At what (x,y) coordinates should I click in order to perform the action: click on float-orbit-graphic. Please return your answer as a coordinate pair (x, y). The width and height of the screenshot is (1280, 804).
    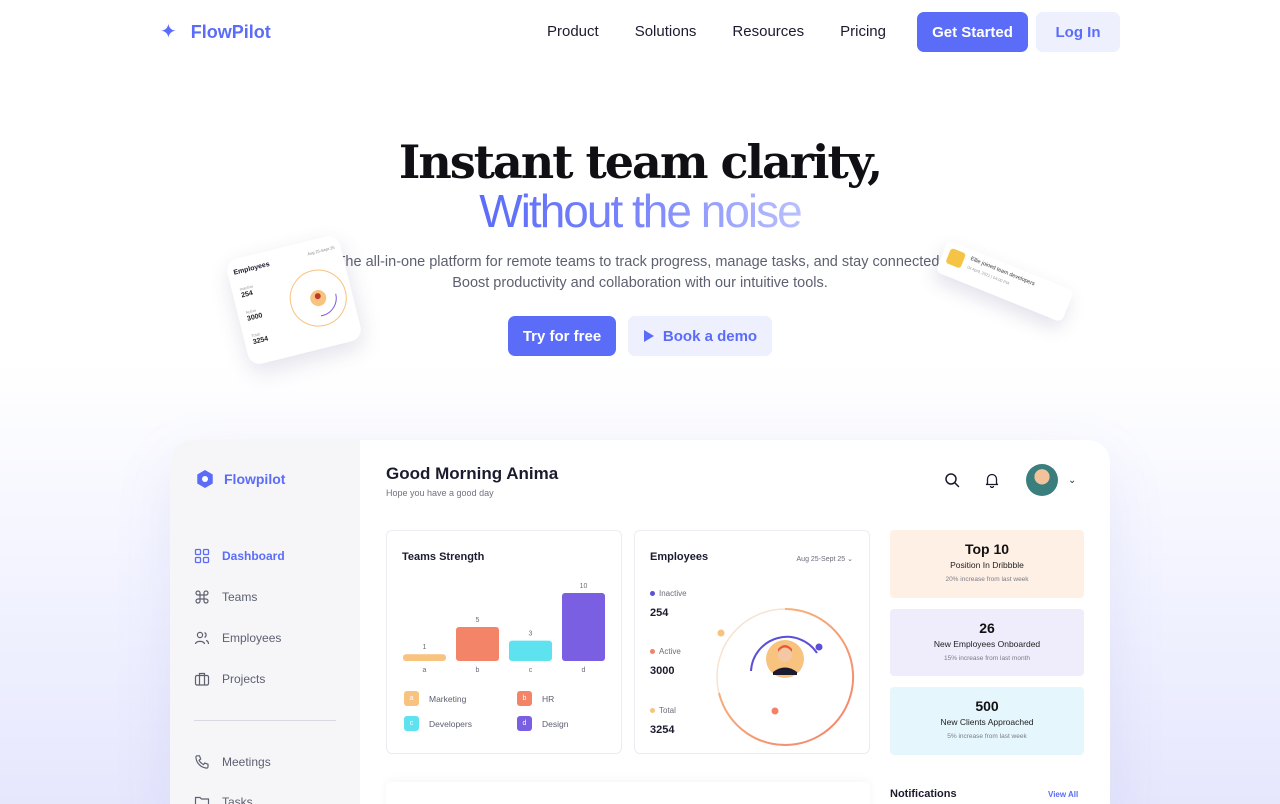
    Looking at the image, I should click on (318, 298).